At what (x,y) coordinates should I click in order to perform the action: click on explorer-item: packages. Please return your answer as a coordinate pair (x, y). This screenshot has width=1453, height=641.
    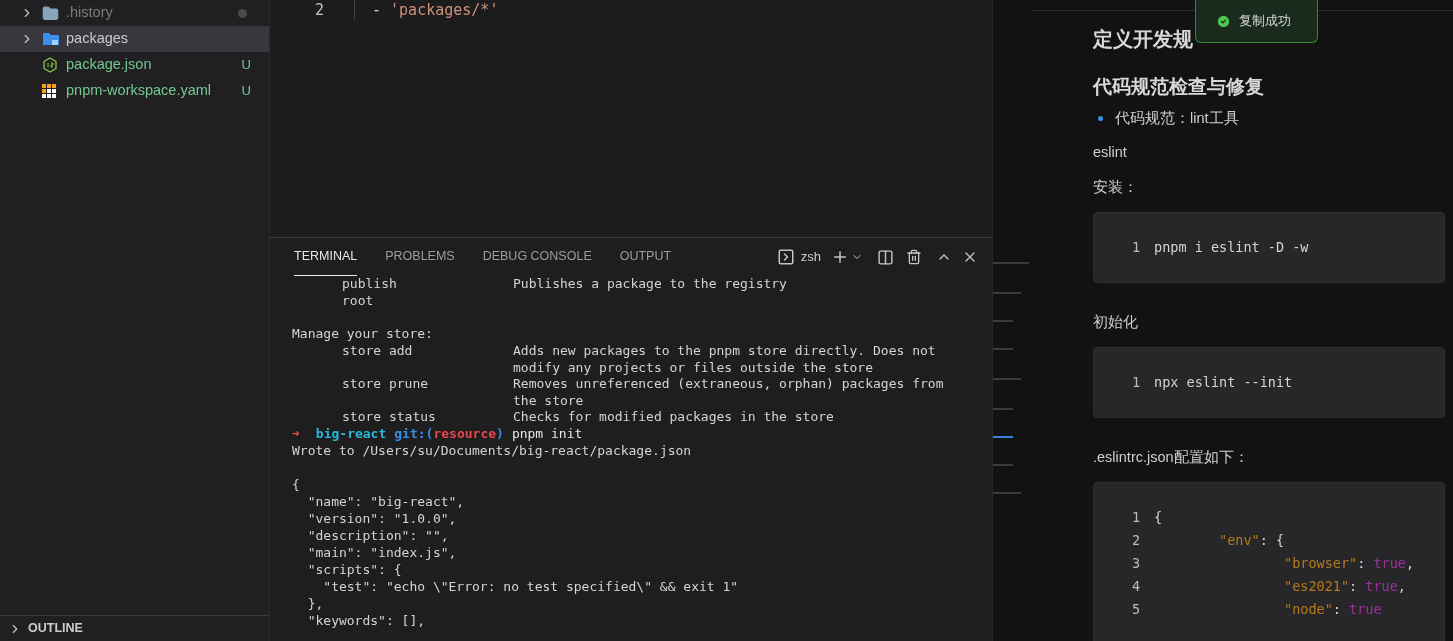
    Looking at the image, I should click on (134, 39).